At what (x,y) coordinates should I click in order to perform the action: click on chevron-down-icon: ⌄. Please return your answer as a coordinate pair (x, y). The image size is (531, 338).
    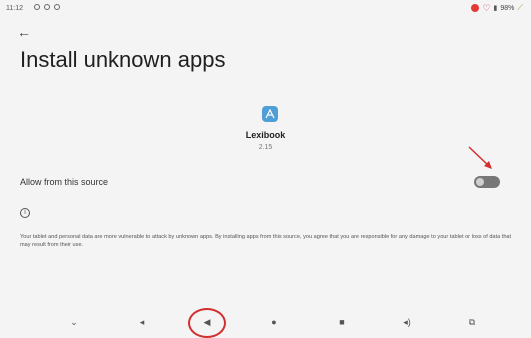
    Looking at the image, I should click on (74, 322).